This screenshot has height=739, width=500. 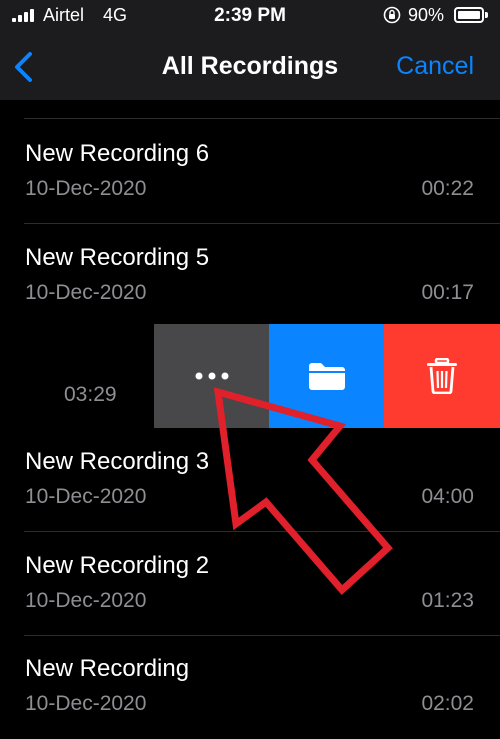 I want to click on recording-duration: 02:02, so click(x=447, y=703).